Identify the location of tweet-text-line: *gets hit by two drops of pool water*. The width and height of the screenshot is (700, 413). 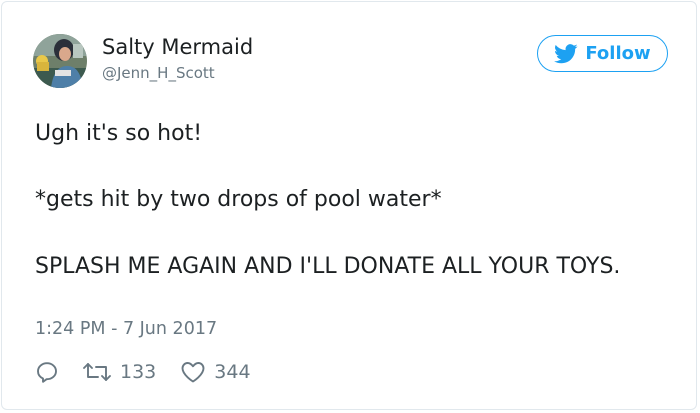
(238, 199).